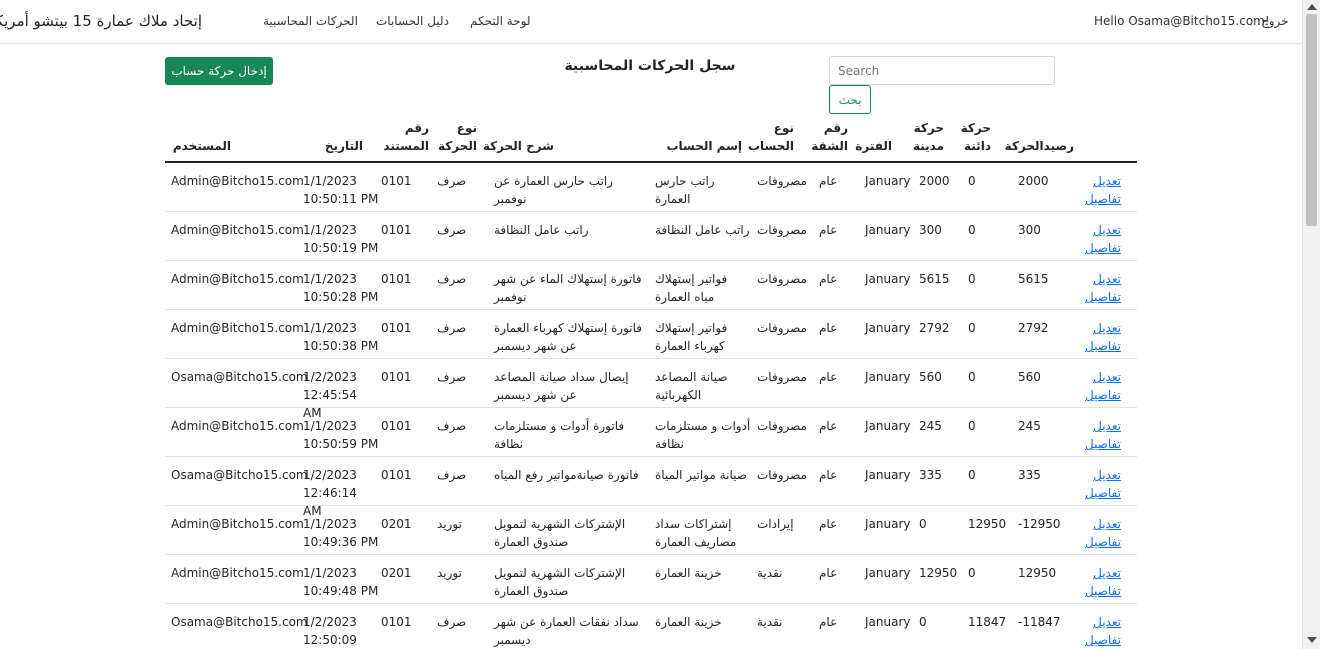 The height and width of the screenshot is (649, 1320). Describe the element at coordinates (1039, 146) in the screenshot. I see `header-balance: رصيدالحركة` at that location.